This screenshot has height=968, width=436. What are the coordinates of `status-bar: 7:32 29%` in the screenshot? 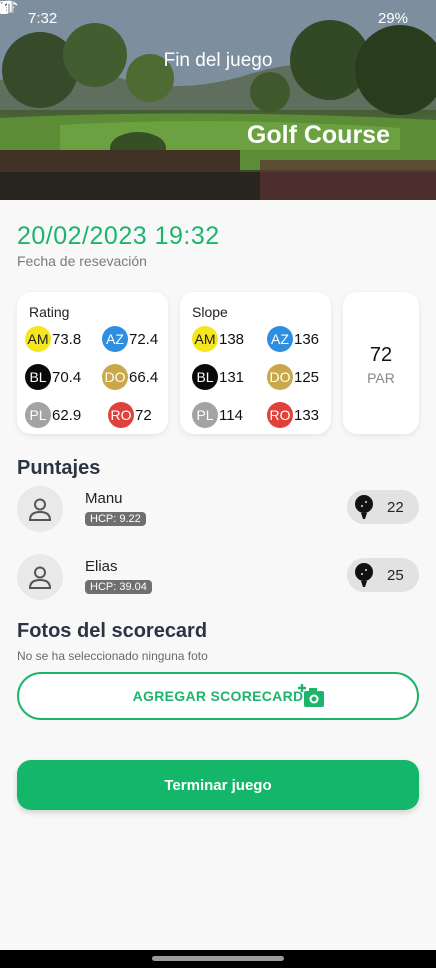 It's located at (218, 18).